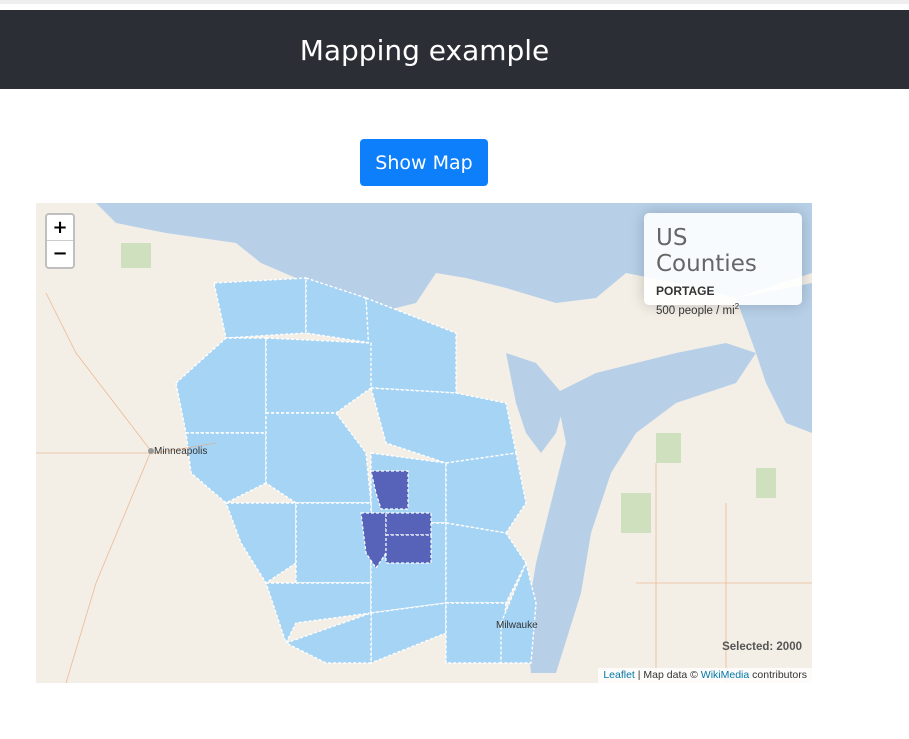 This screenshot has height=739, width=909. I want to click on zoom-control: + −, so click(60, 241).